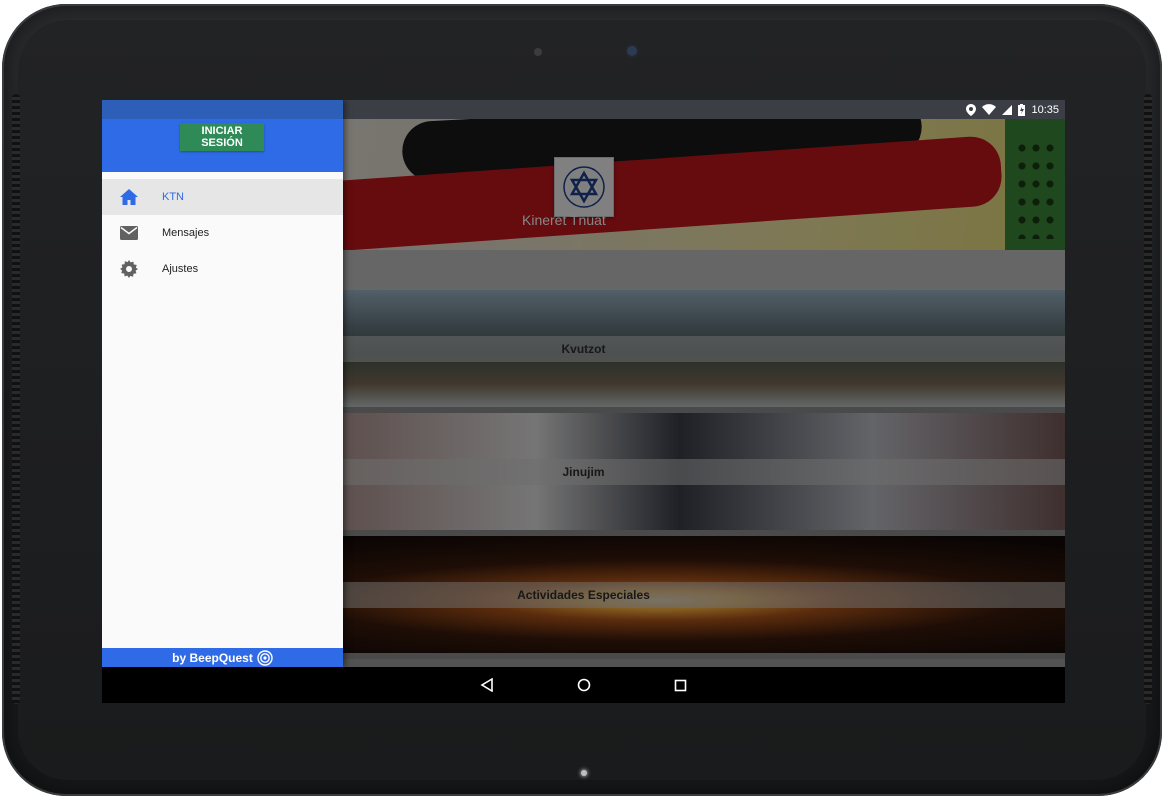  I want to click on recents-button, so click(680, 685).